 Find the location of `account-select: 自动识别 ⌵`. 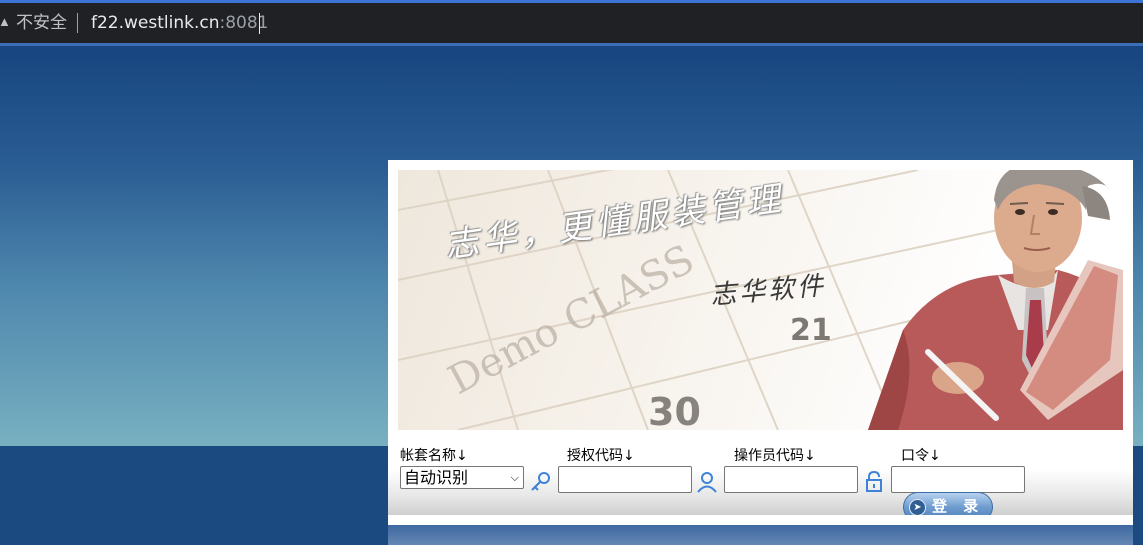

account-select: 自动识别 ⌵ is located at coordinates (462, 477).